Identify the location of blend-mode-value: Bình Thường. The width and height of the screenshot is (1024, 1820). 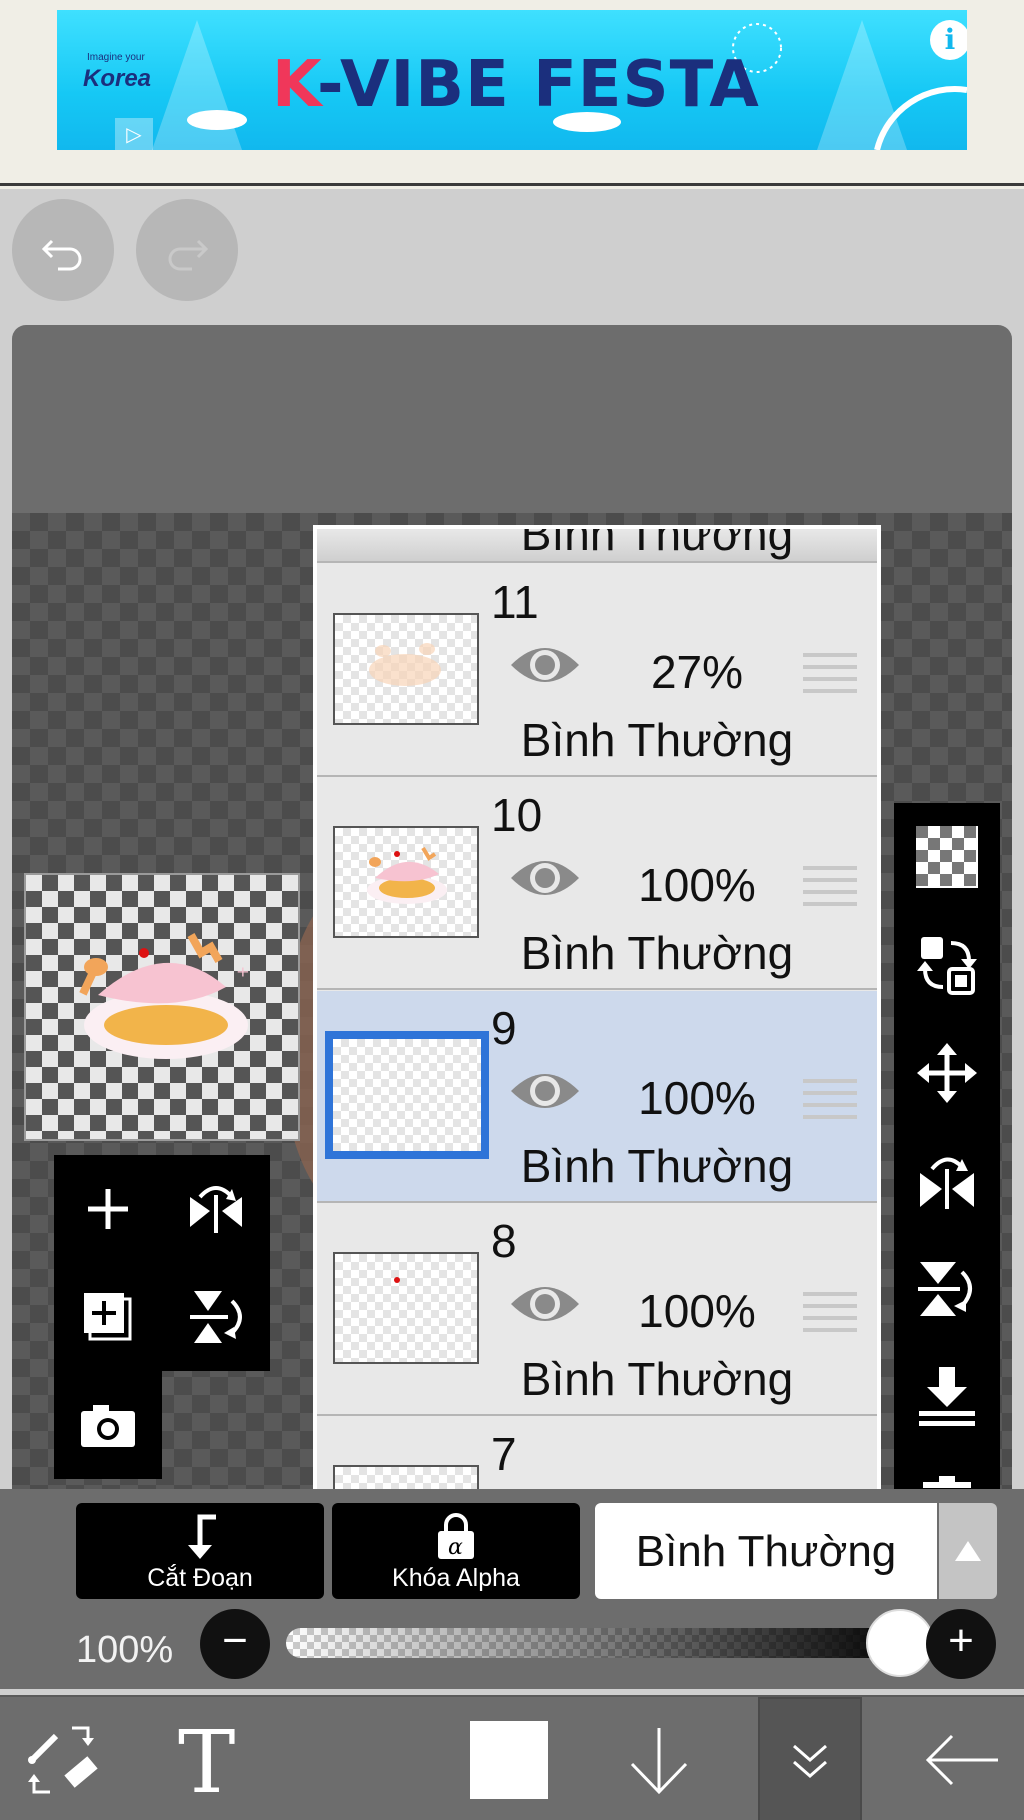
(766, 1551).